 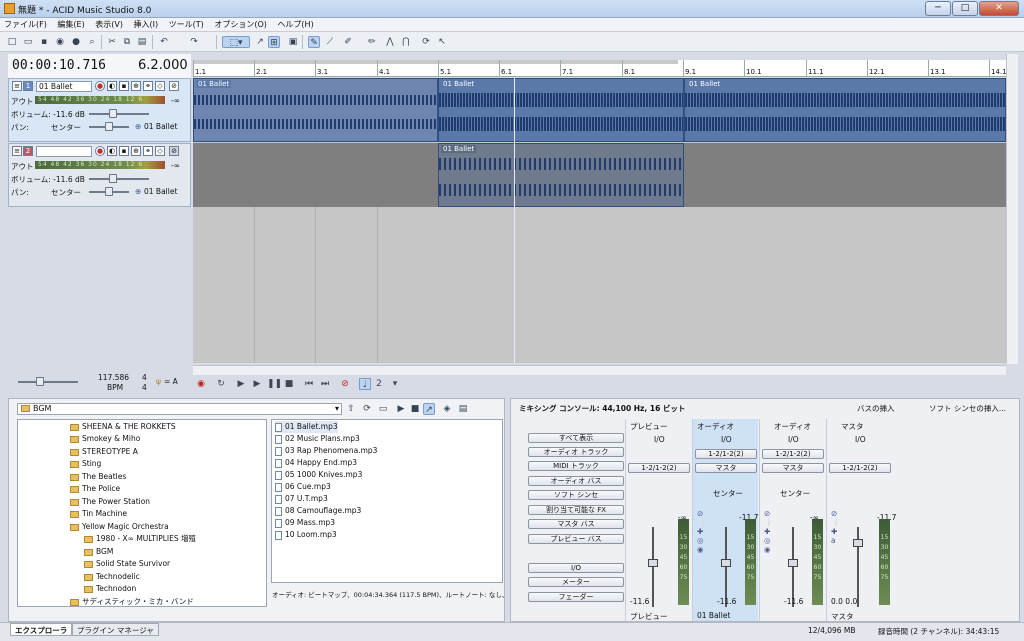 I want to click on assignable-fx-button: 割り当て可能な FX, so click(x=576, y=510).